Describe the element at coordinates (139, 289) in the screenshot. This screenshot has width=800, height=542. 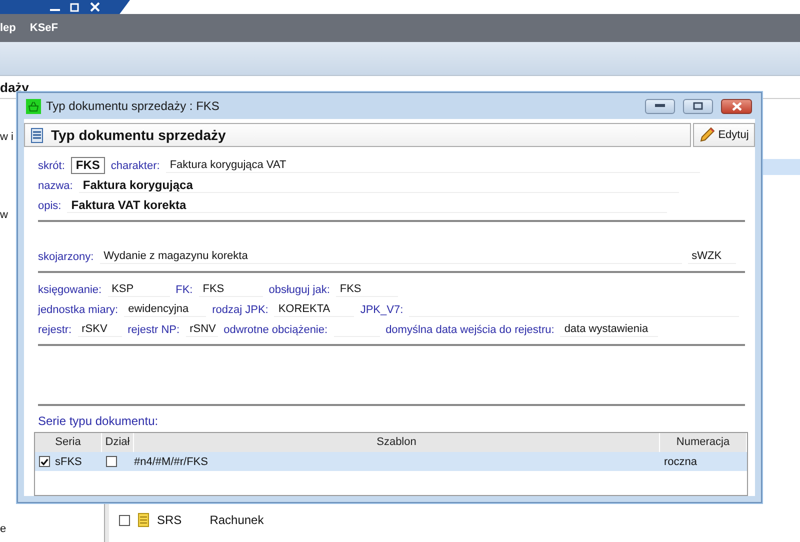
I see `field-value: KSP` at that location.